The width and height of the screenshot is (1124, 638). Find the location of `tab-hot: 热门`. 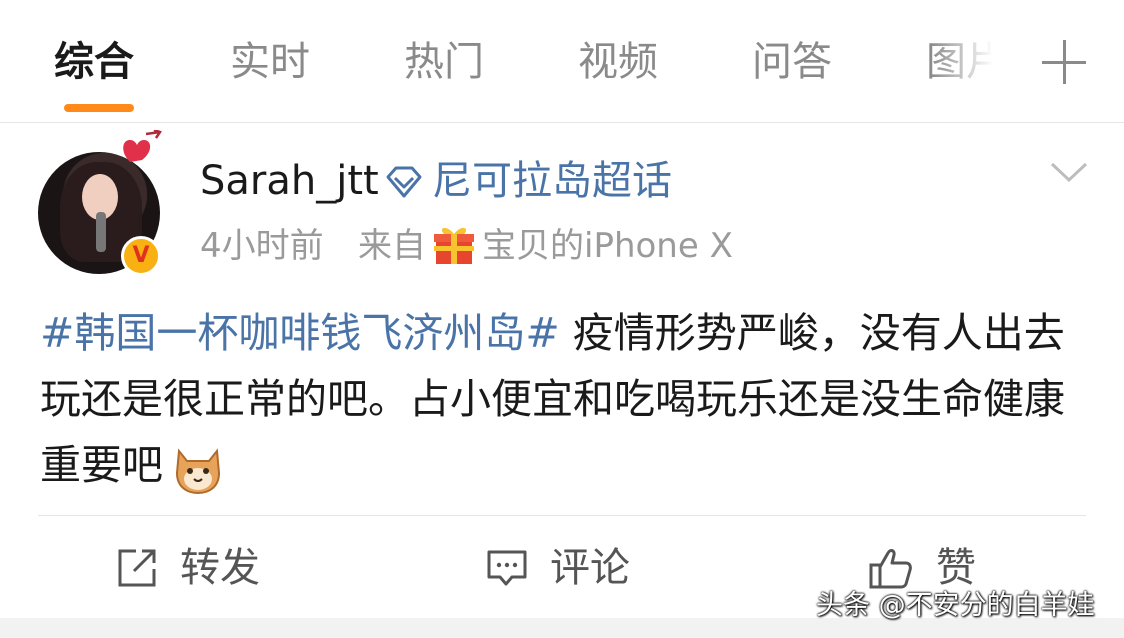

tab-hot: 热门 is located at coordinates (444, 62).